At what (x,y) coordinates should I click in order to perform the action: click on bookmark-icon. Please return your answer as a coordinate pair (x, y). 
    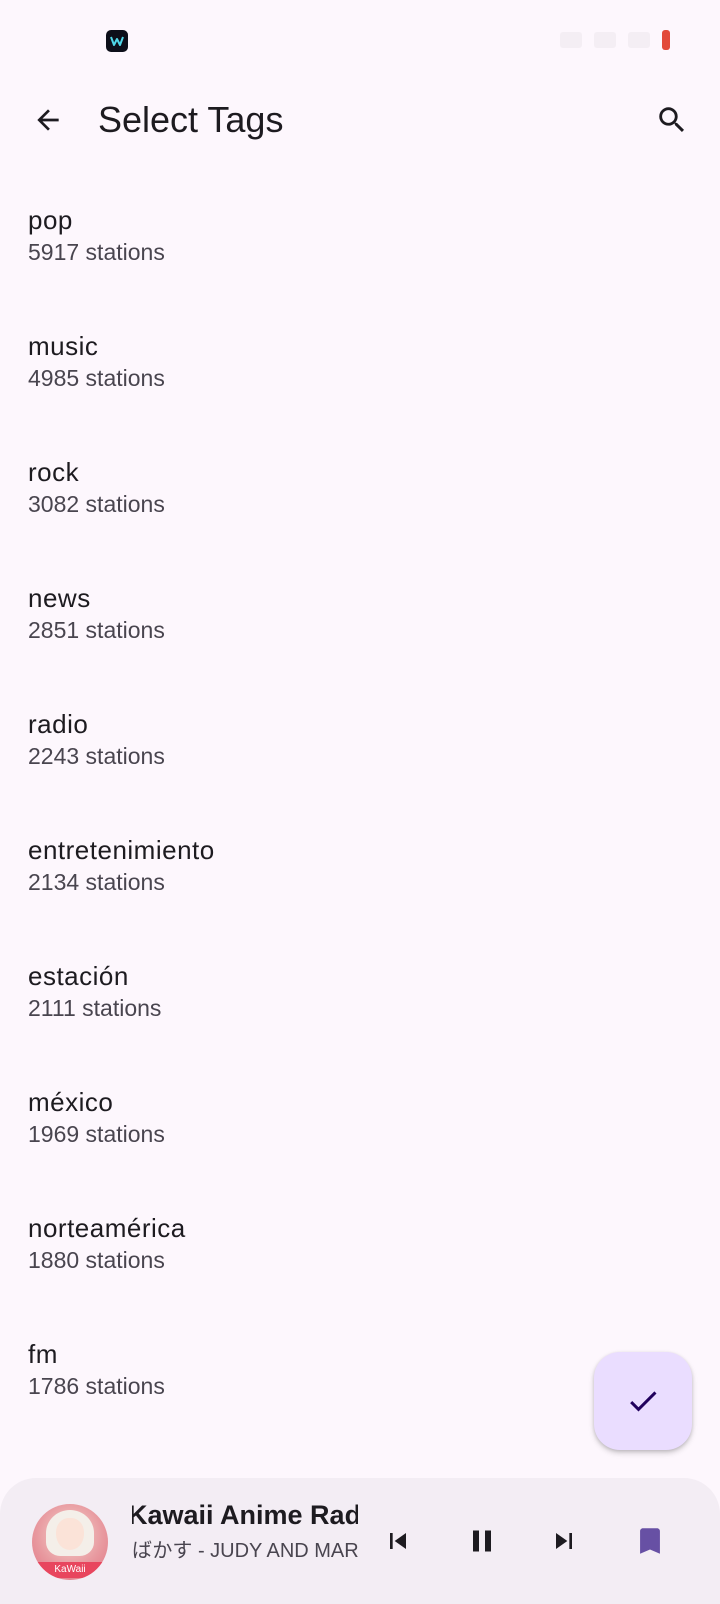
    Looking at the image, I should click on (650, 1541).